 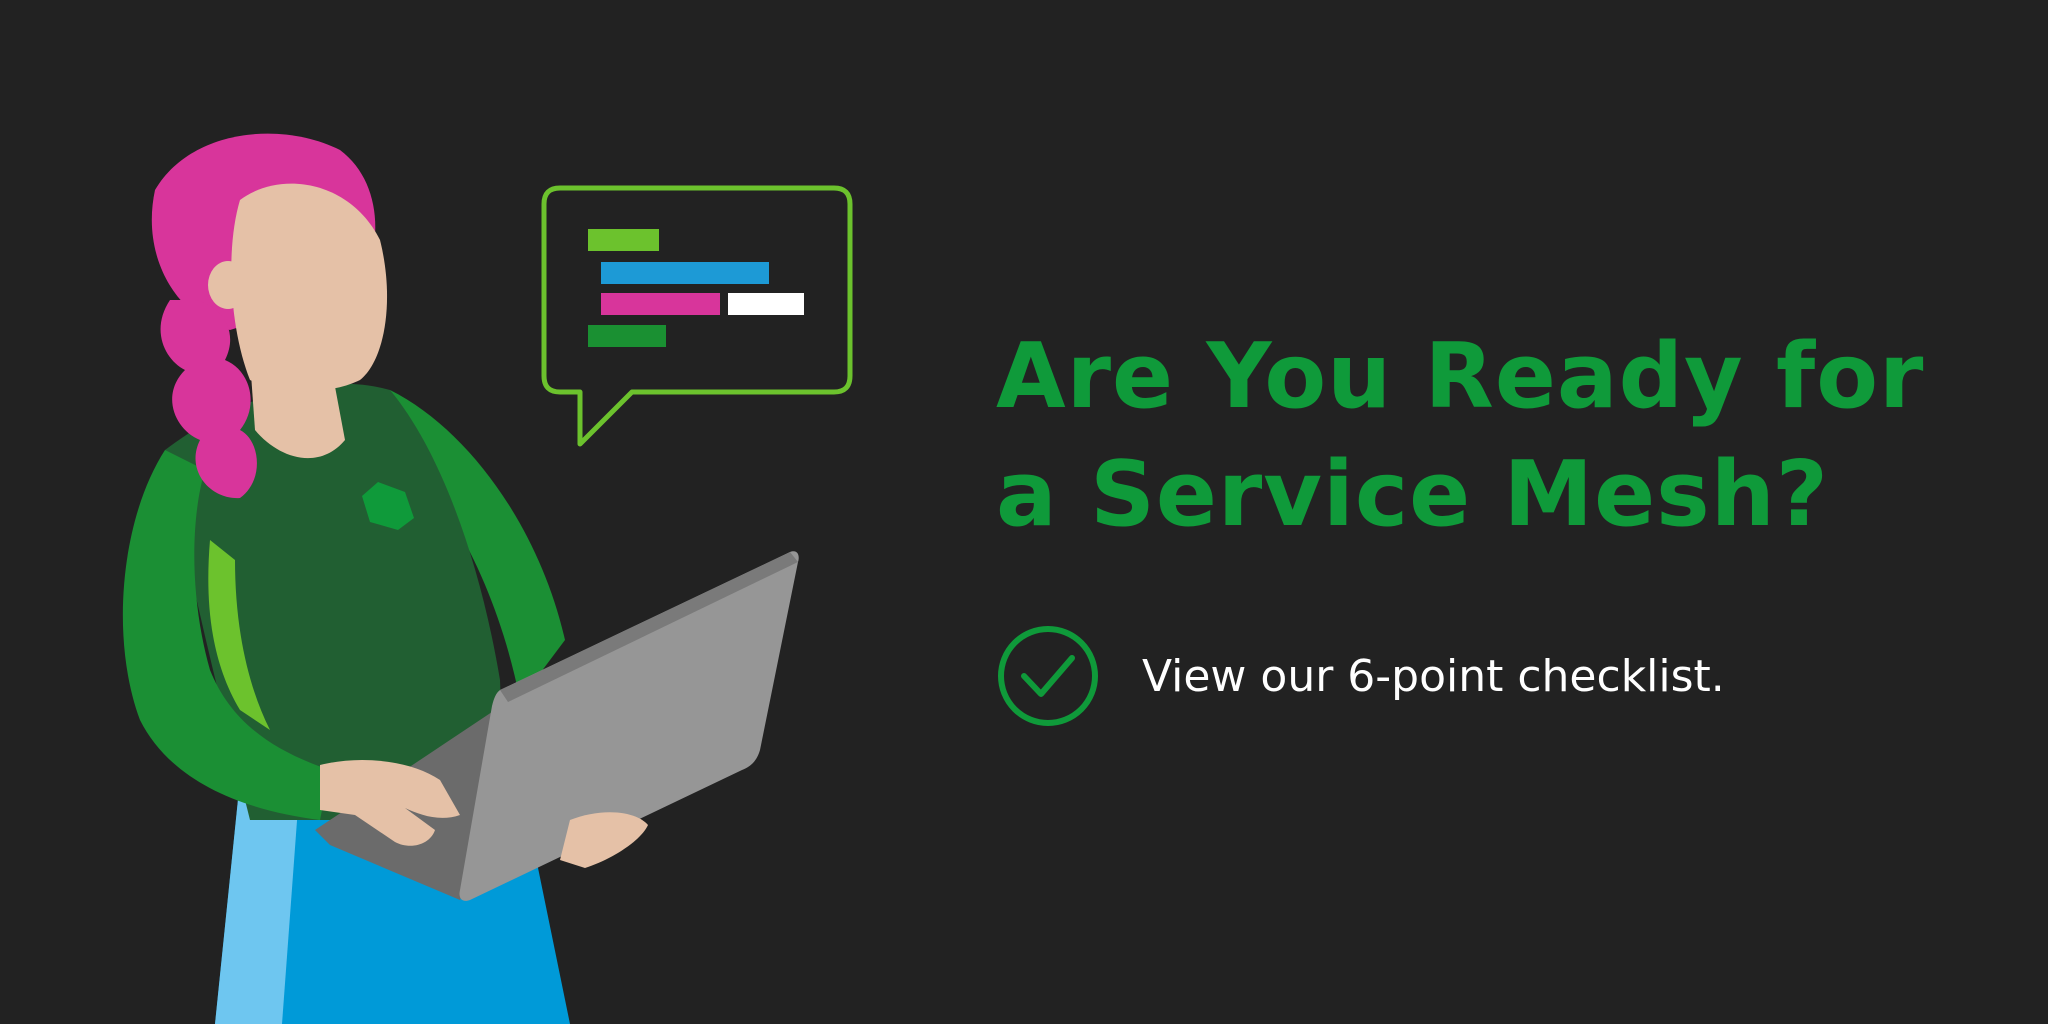 What do you see at coordinates (1048, 676) in the screenshot?
I see `check-circle-icon` at bounding box center [1048, 676].